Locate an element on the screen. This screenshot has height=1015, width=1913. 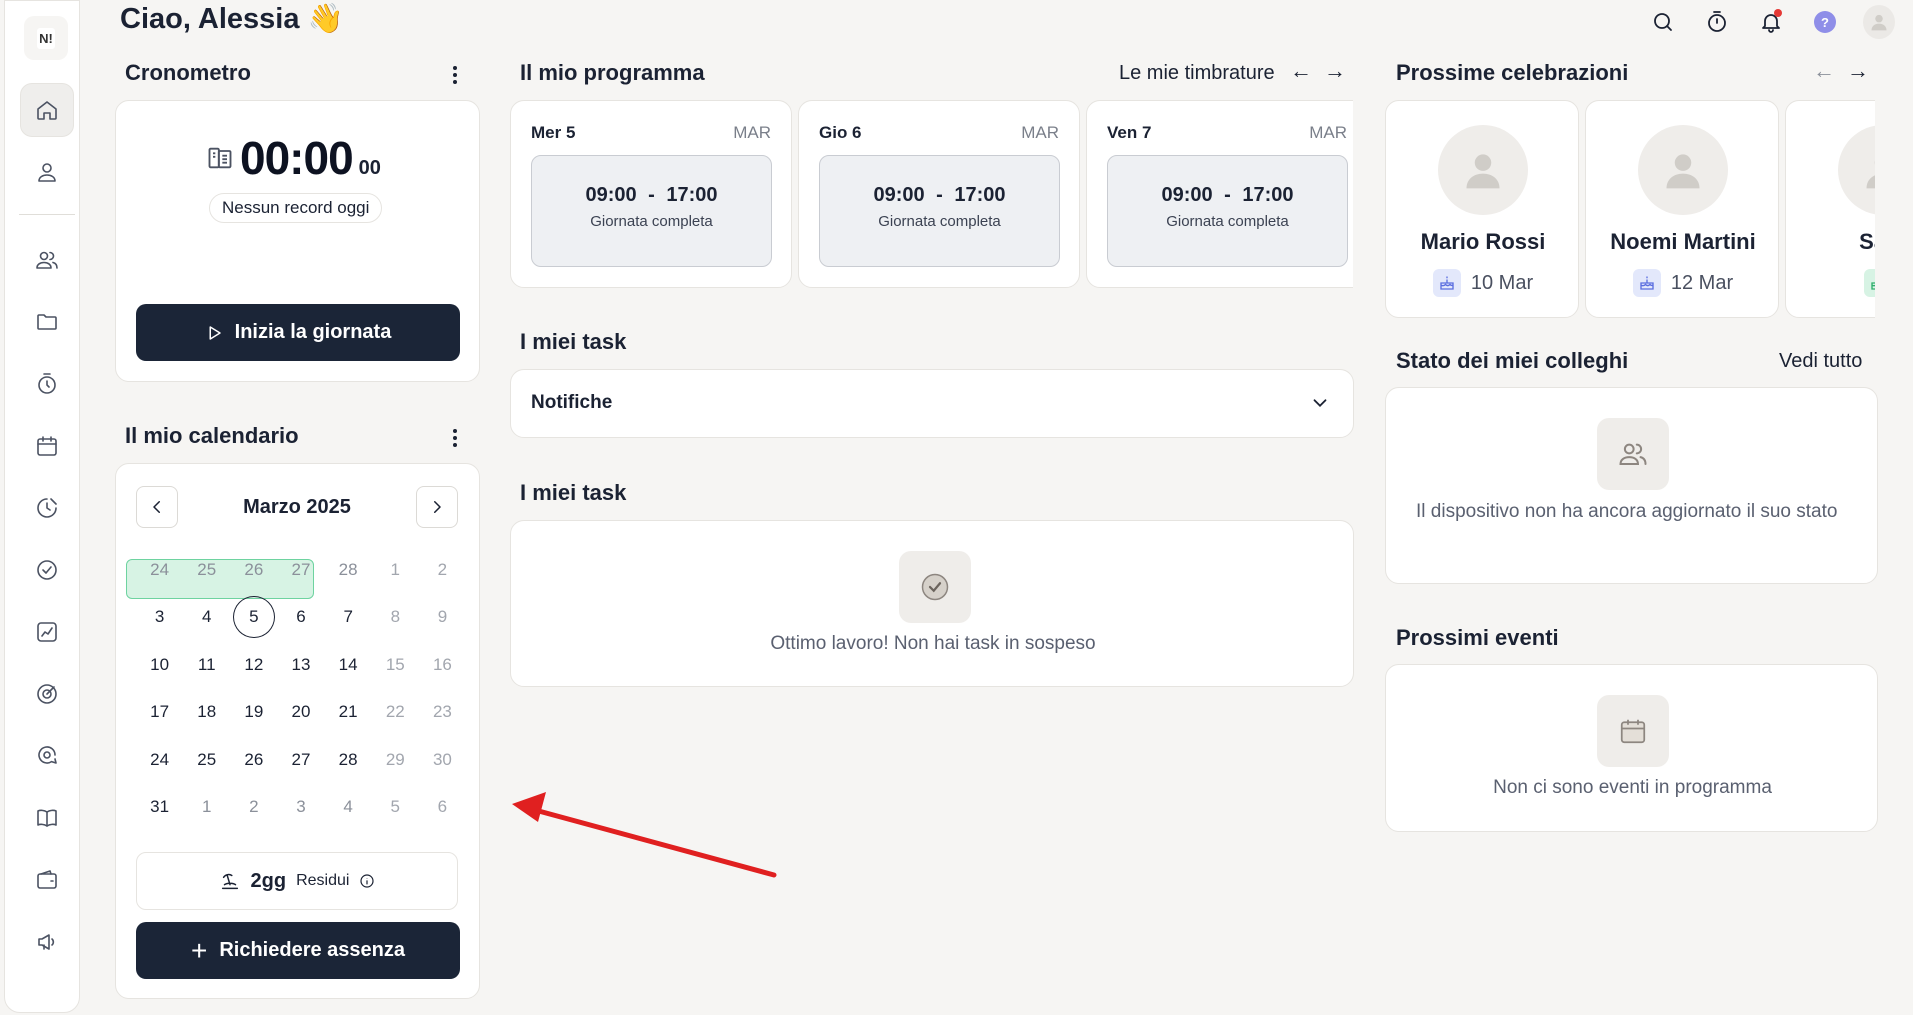
calendar-day: 19 is located at coordinates (253, 712).